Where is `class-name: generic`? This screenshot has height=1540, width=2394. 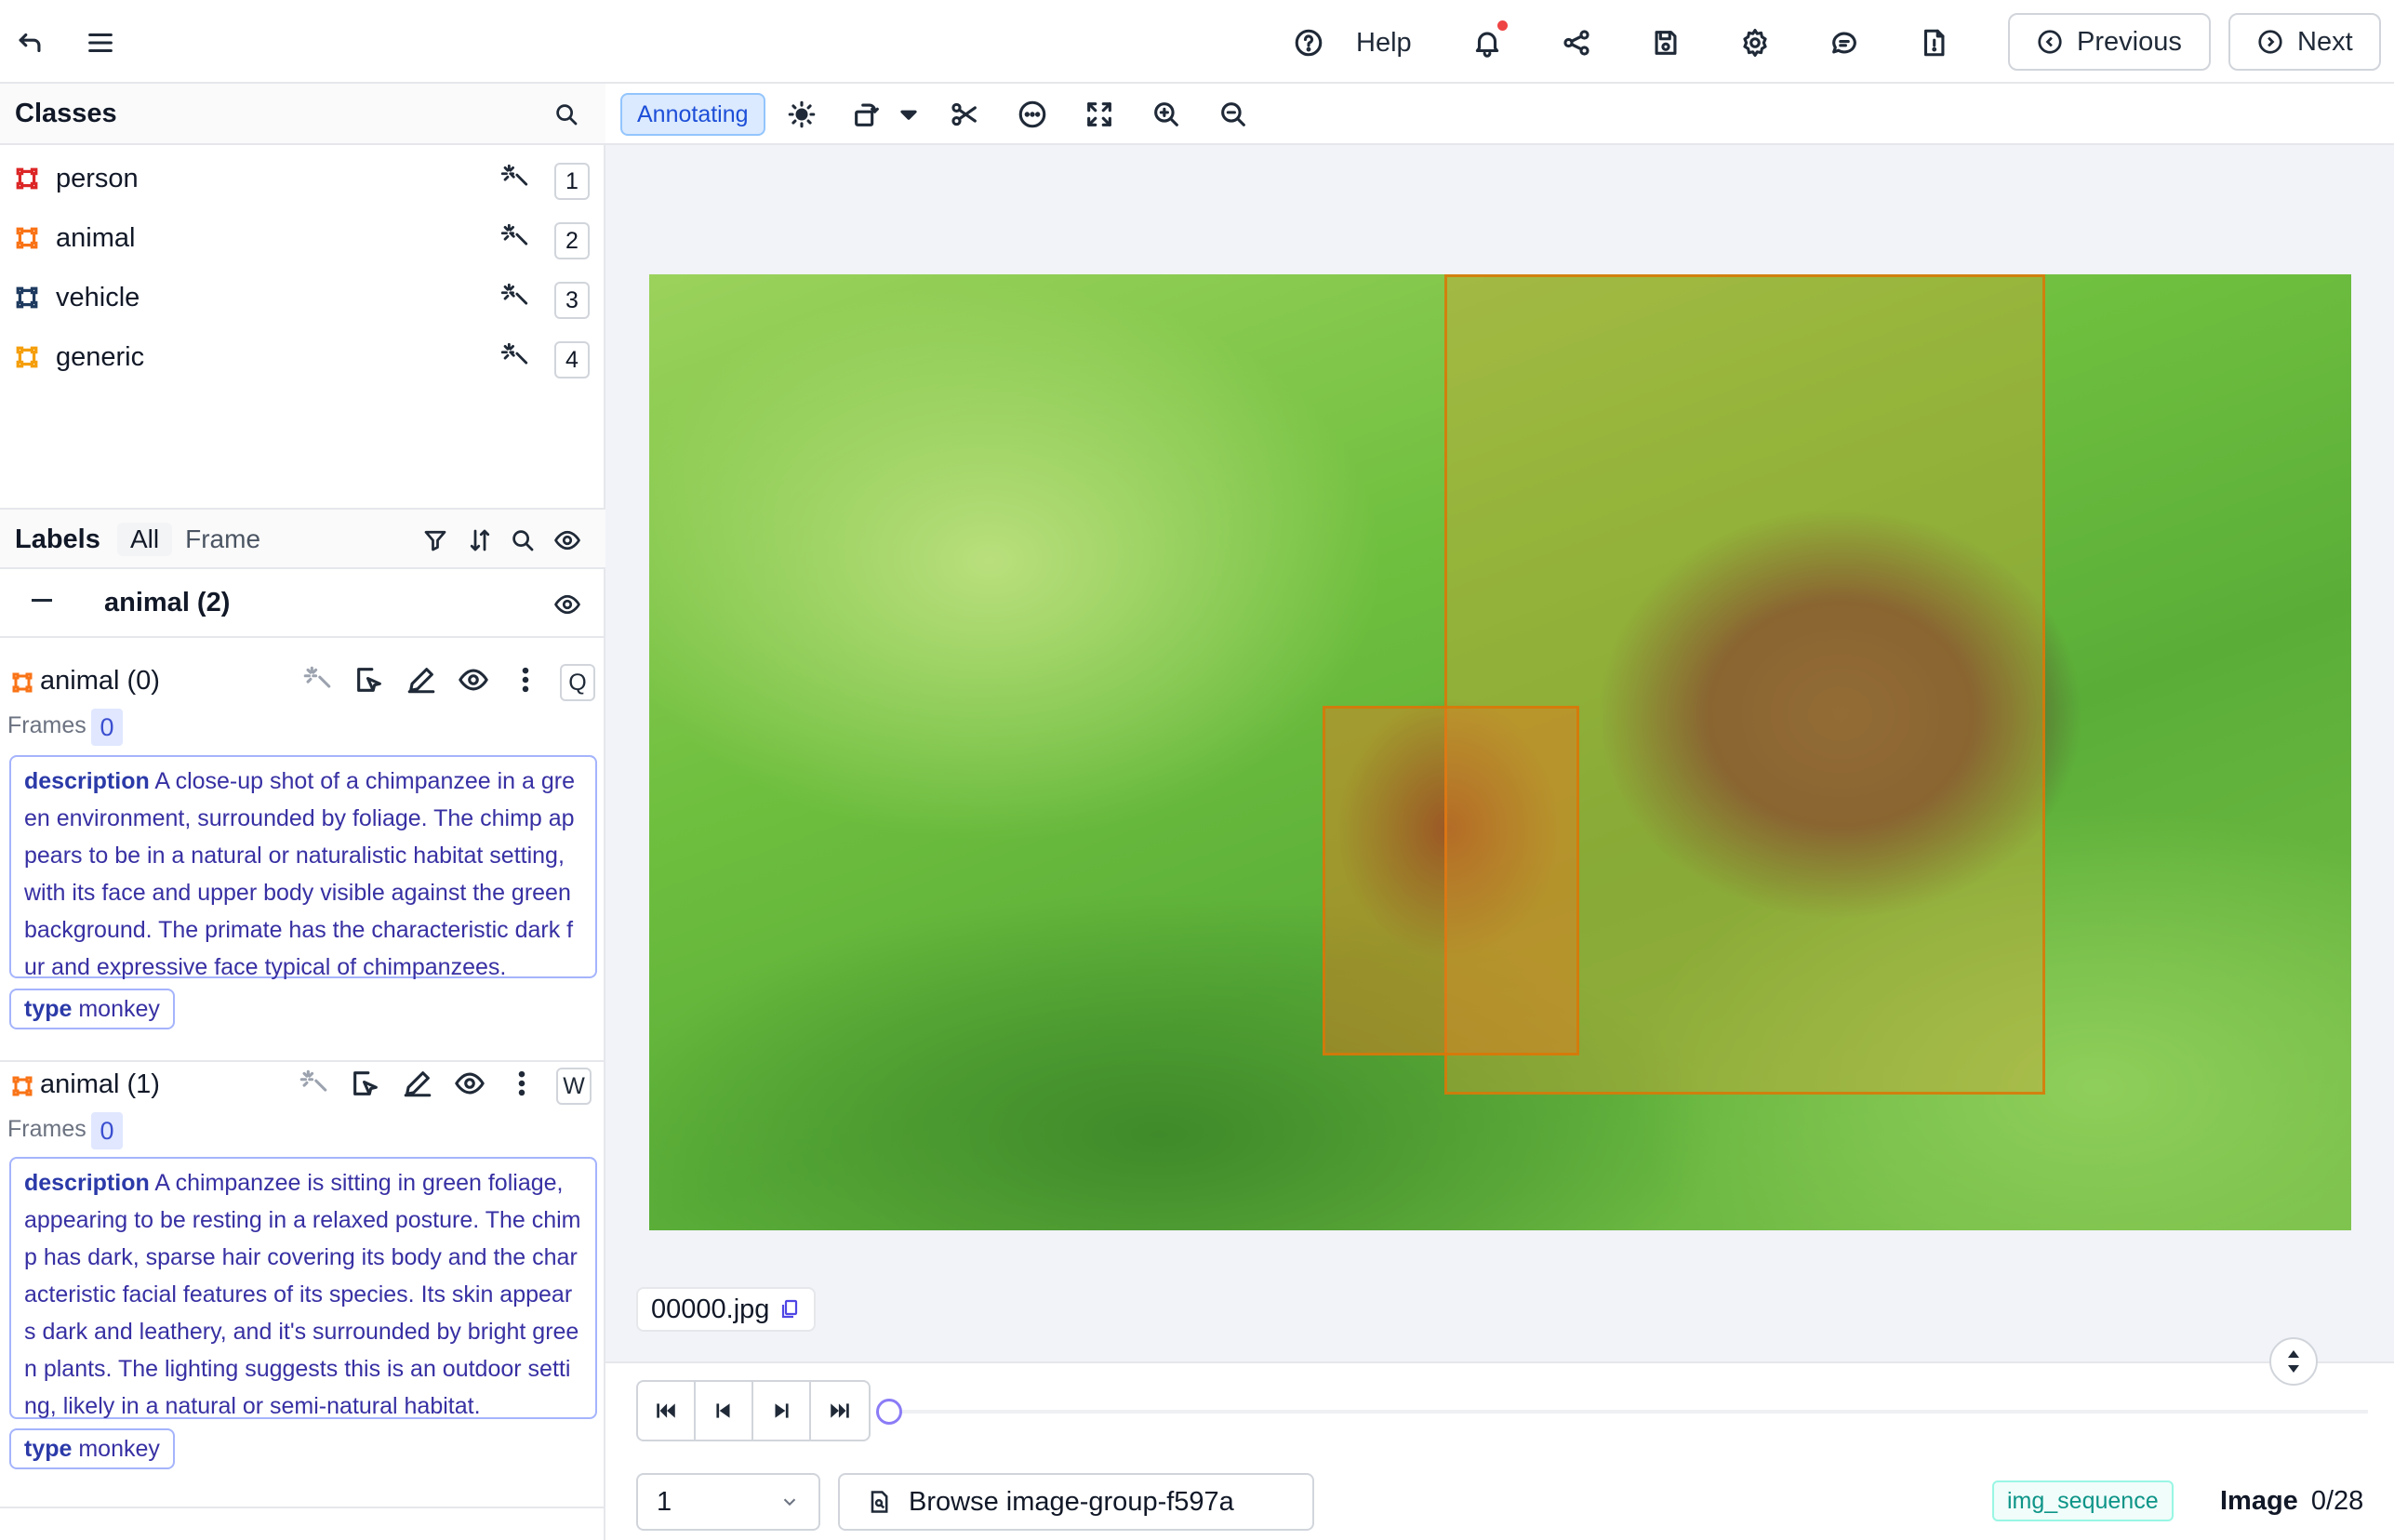
class-name: generic is located at coordinates (101, 357).